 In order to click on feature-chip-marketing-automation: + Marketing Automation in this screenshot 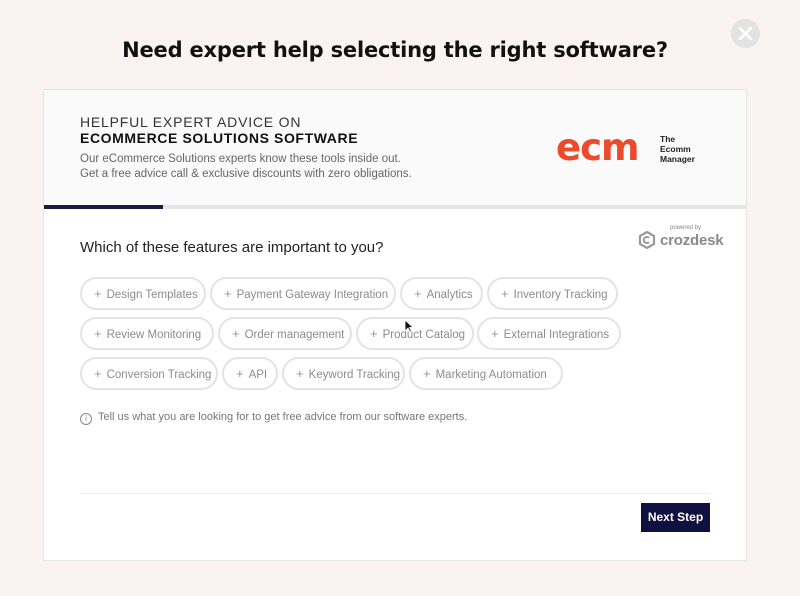, I will do `click(486, 373)`.